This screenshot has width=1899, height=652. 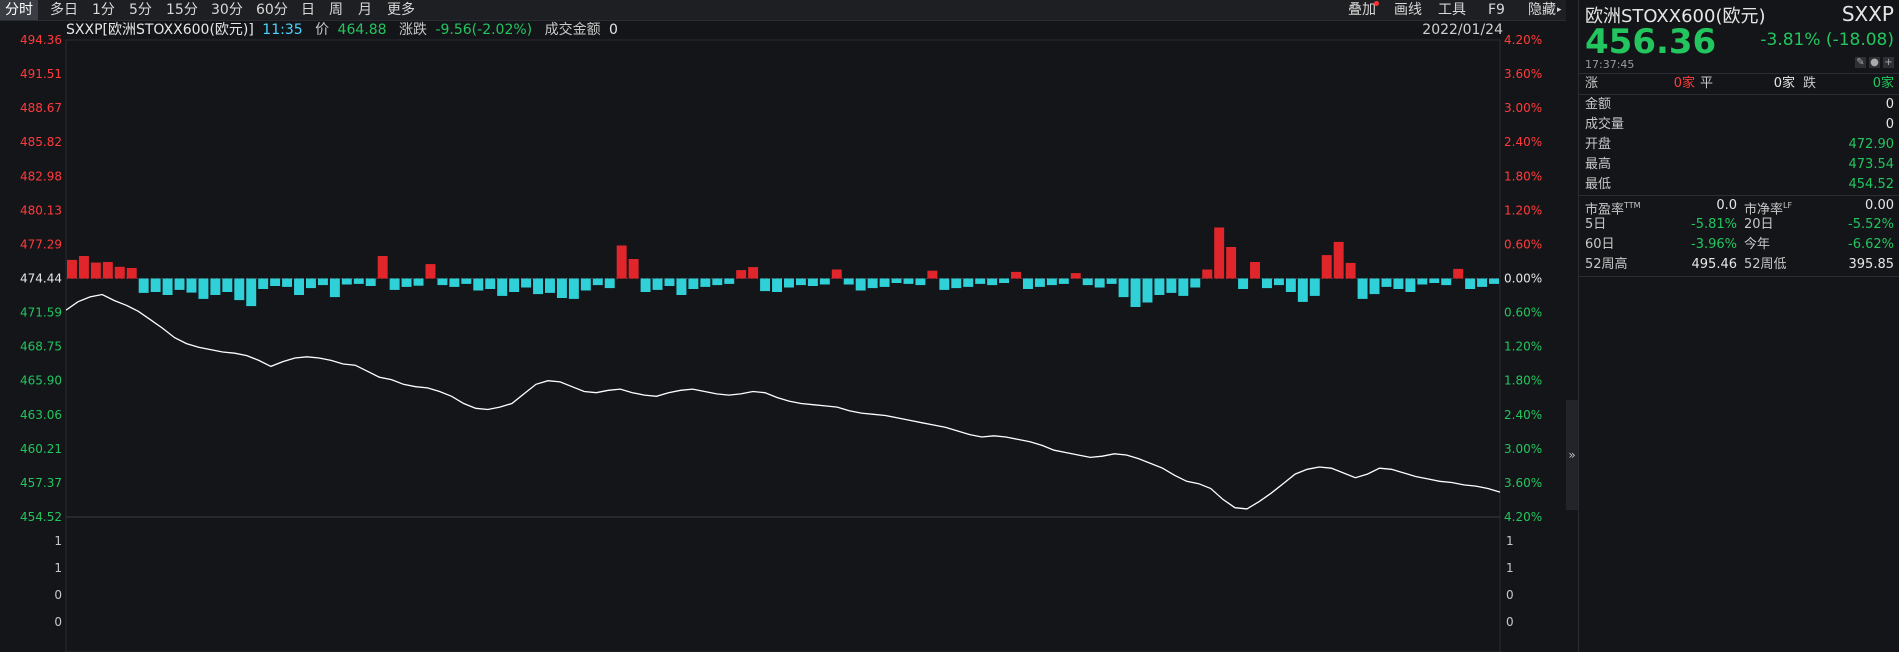 What do you see at coordinates (1510, 568) in the screenshot?
I see `volume-tick-label-right: 1` at bounding box center [1510, 568].